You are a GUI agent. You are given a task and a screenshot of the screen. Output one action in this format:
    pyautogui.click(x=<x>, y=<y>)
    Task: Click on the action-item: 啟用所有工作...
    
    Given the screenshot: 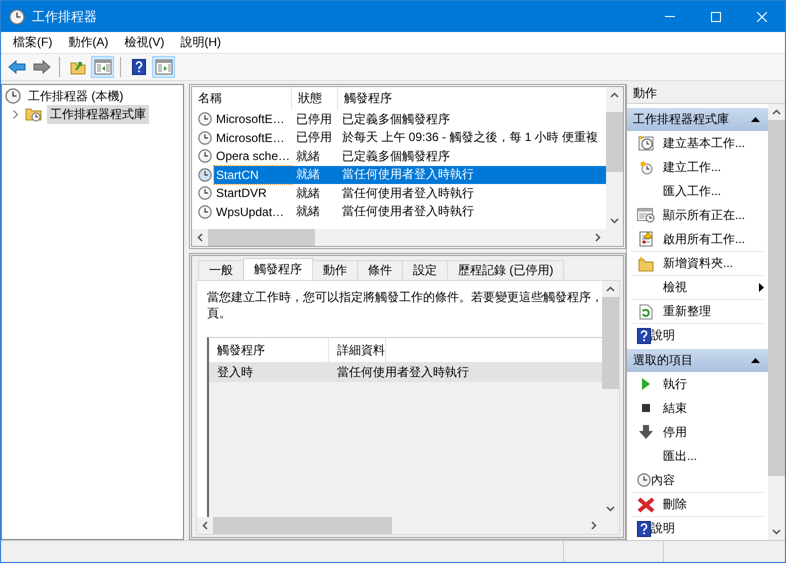 What is the action you would take?
    pyautogui.click(x=697, y=239)
    